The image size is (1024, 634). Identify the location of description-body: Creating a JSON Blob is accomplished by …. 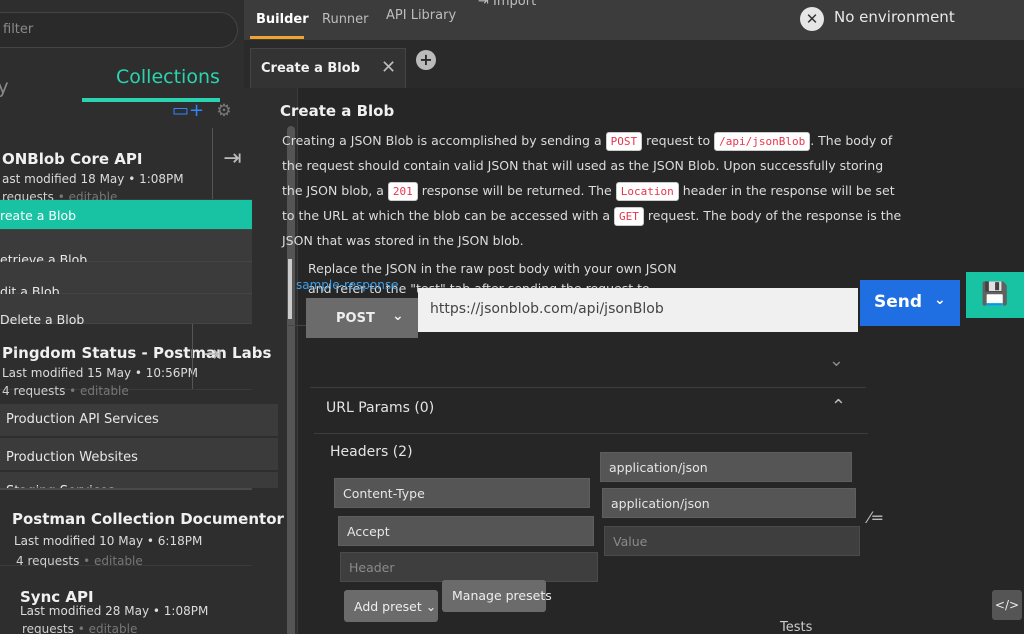
(592, 190).